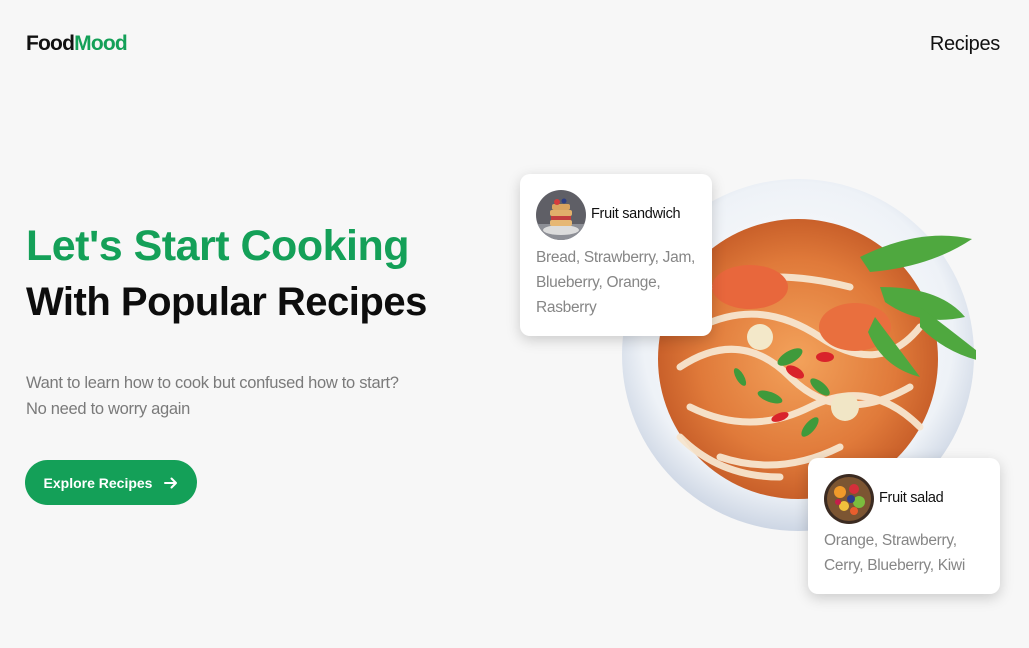 This screenshot has height=648, width=1029. What do you see at coordinates (226, 302) in the screenshot?
I see `hero-title-line2: With Popular Recipes` at bounding box center [226, 302].